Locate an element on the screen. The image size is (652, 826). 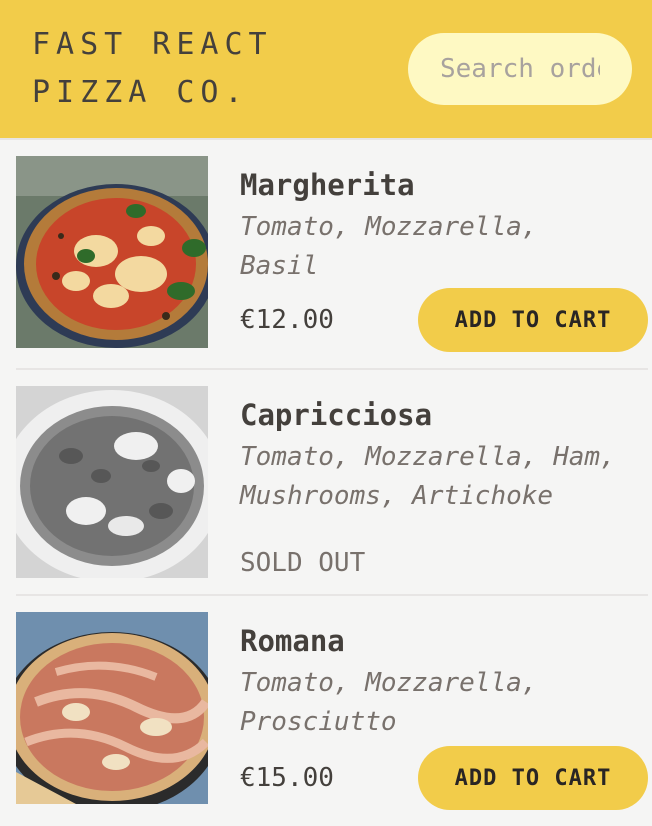
item-footer: €12.00 ADD TO CART is located at coordinates (444, 320).